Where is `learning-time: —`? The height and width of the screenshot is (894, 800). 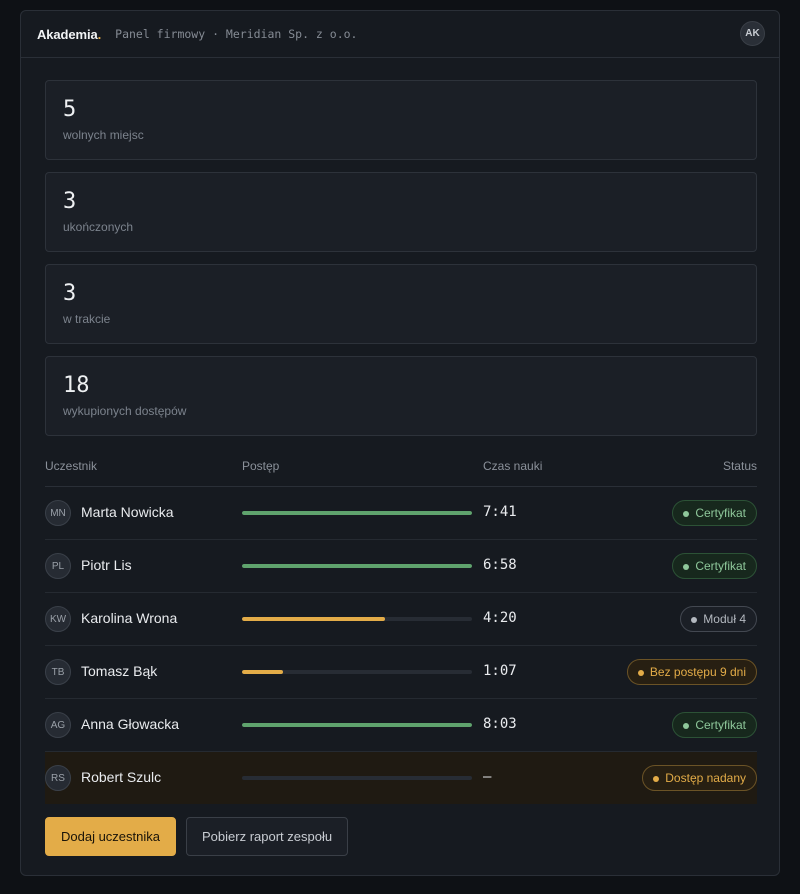
learning-time: — is located at coordinates (487, 777).